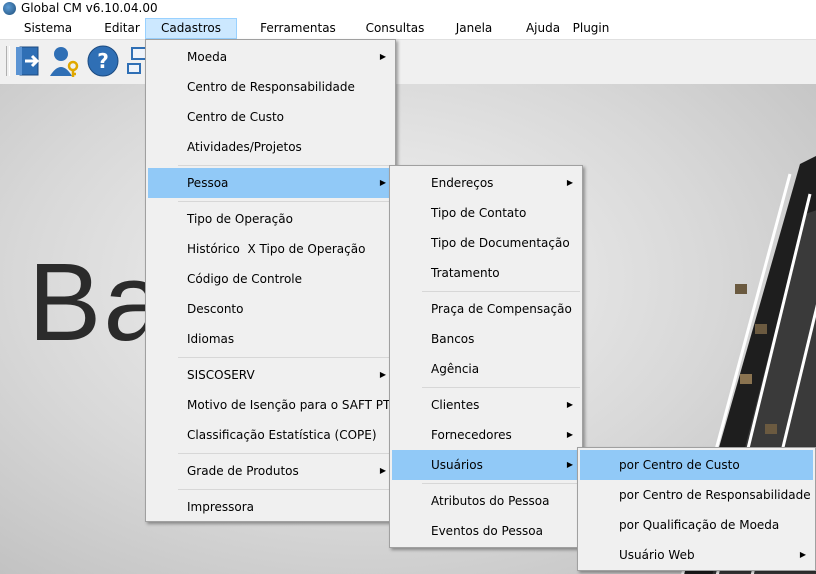  Describe the element at coordinates (8, 61) in the screenshot. I see `toolbar-grip` at that location.